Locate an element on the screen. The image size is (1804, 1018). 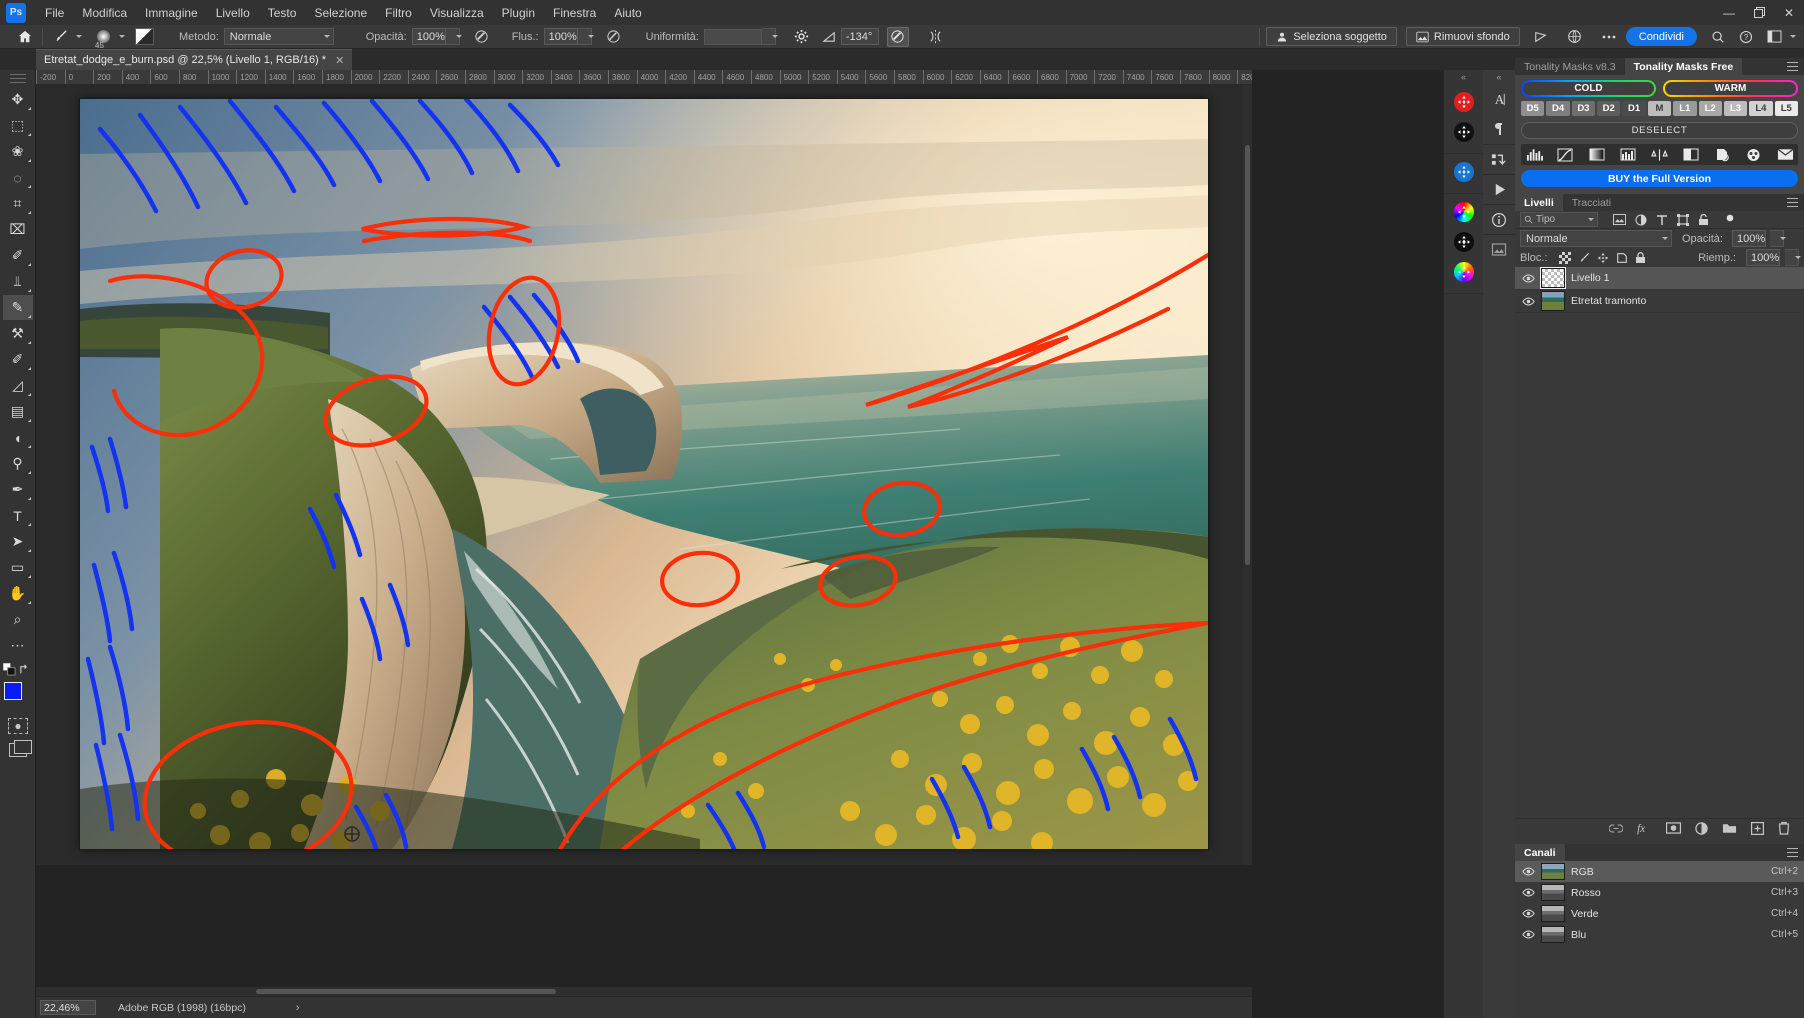
channel-row: Rosso Ctrl+3 is located at coordinates (1659, 892).